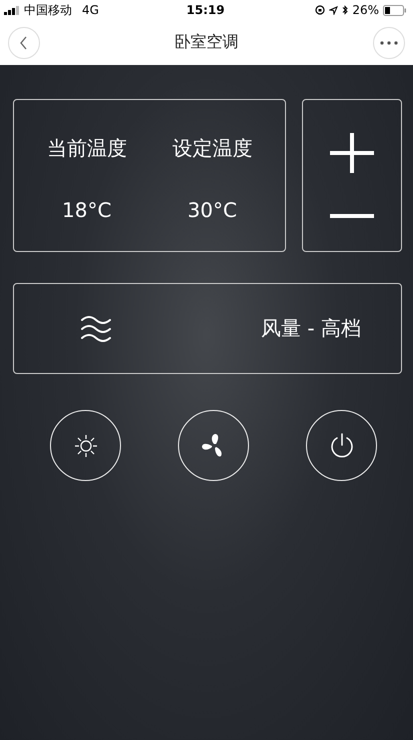 This screenshot has height=740, width=413. Describe the element at coordinates (333, 10) in the screenshot. I see `location-arrow-icon` at that location.